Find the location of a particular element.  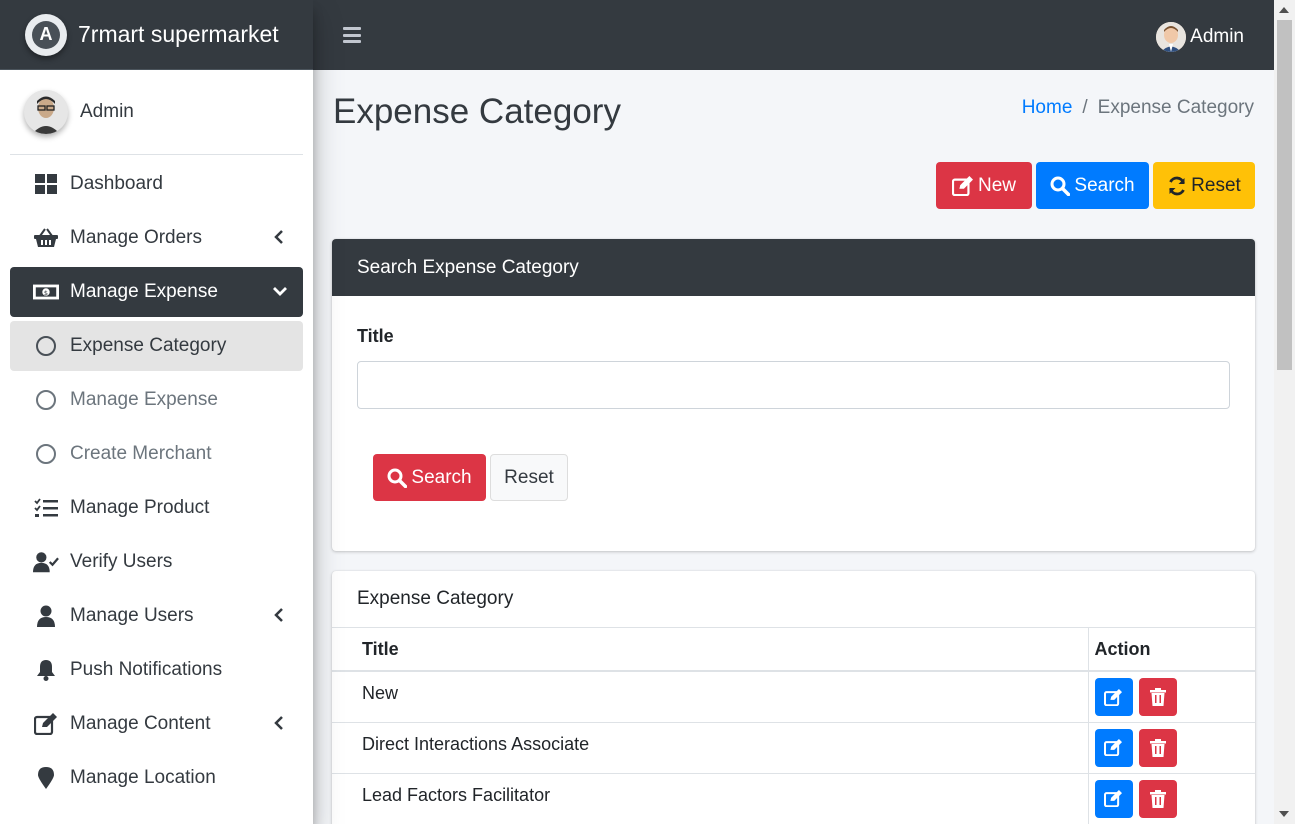

user-menu: Admin is located at coordinates (1200, 37).